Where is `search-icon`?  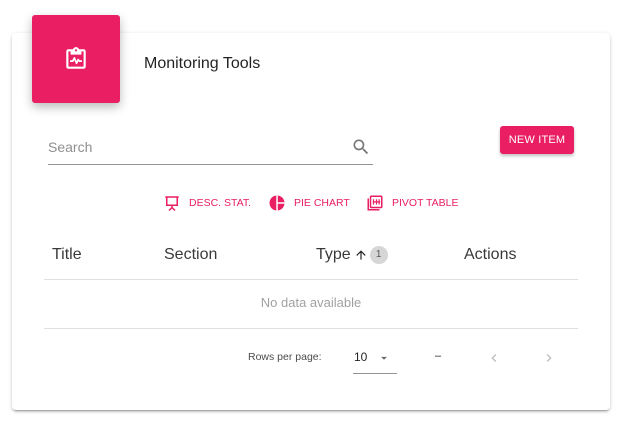
search-icon is located at coordinates (361, 147).